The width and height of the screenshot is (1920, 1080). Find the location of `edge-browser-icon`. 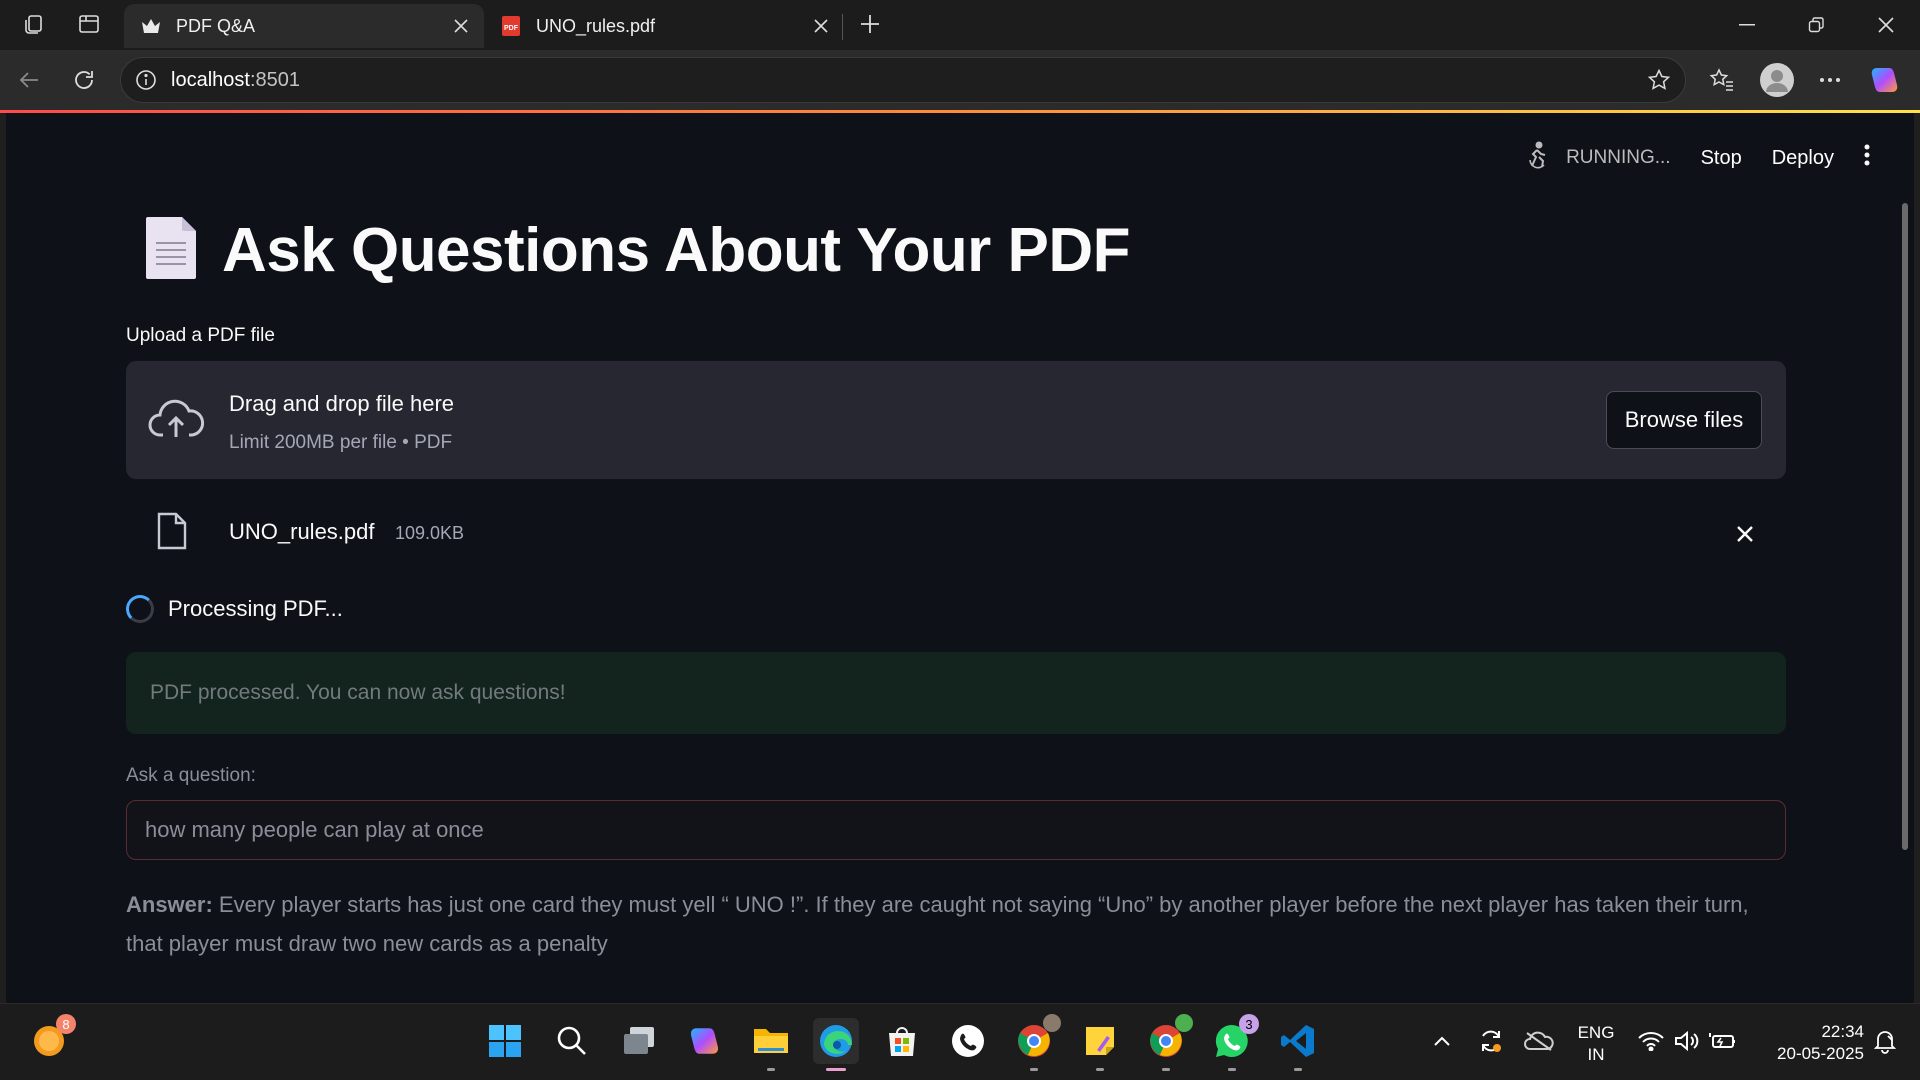

edge-browser-icon is located at coordinates (836, 1044).